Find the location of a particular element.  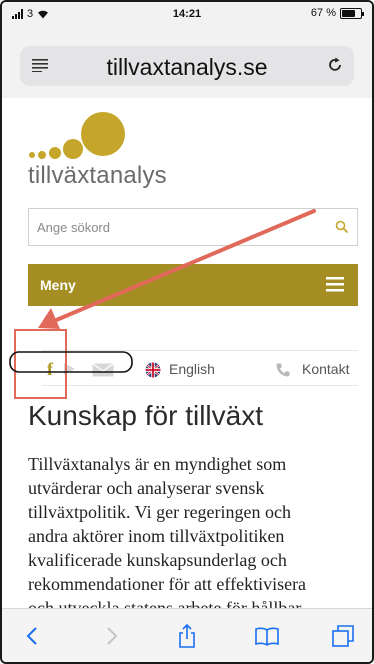

reload-icon is located at coordinates (335, 65).